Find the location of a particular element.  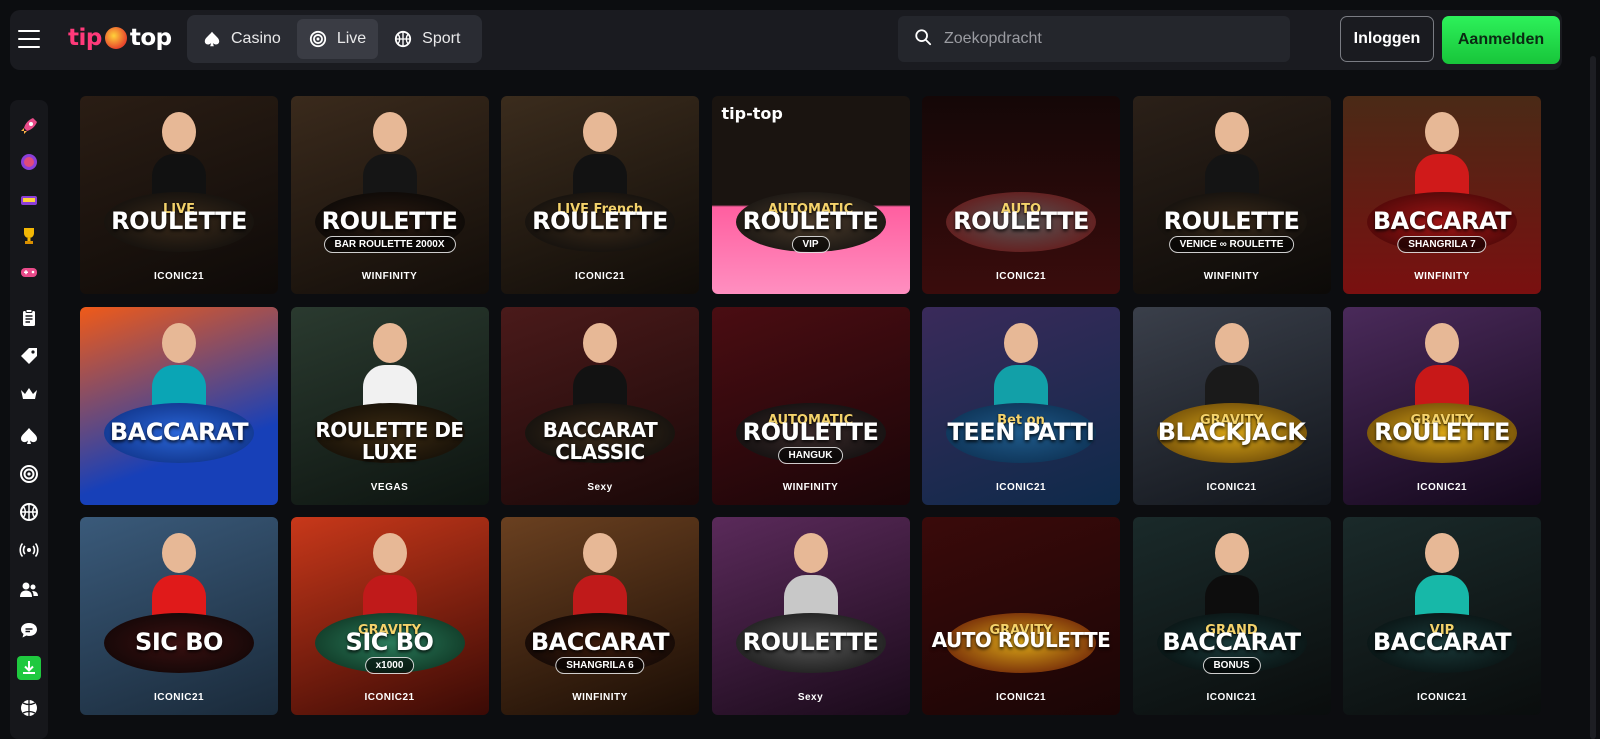

game-tile: tip-top AUTOMATIC ROULETTE VIP is located at coordinates (810, 195).